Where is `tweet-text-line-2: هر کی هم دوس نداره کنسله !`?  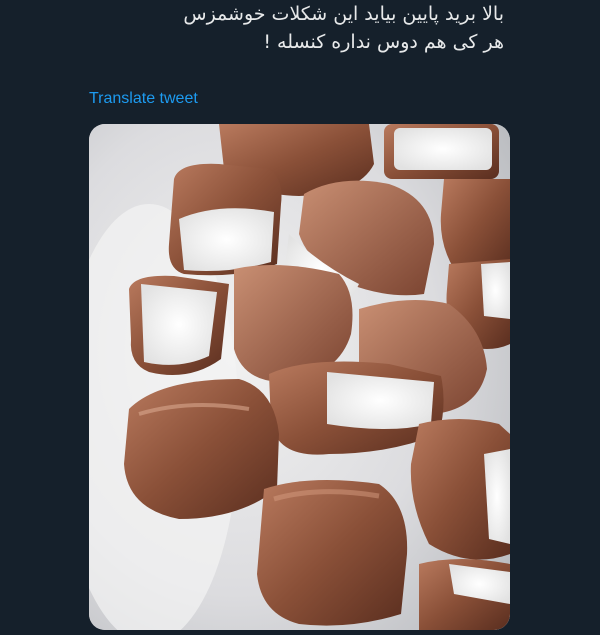 tweet-text-line-2: هر کی هم دوس نداره کنسله ! is located at coordinates (383, 42).